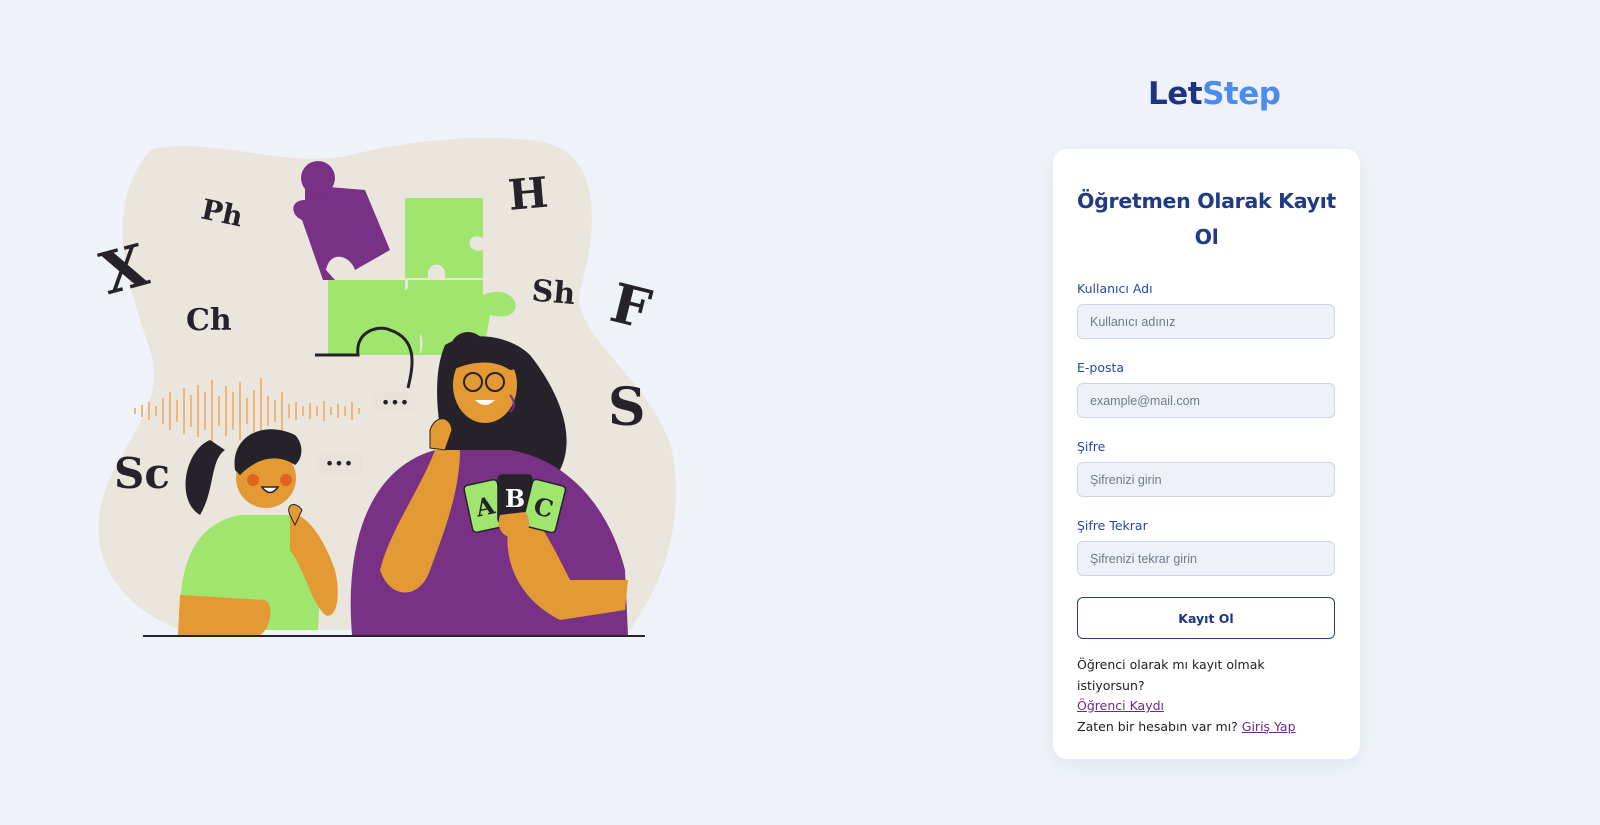  I want to click on speech-bubble-1-dots: •••, so click(395, 402).